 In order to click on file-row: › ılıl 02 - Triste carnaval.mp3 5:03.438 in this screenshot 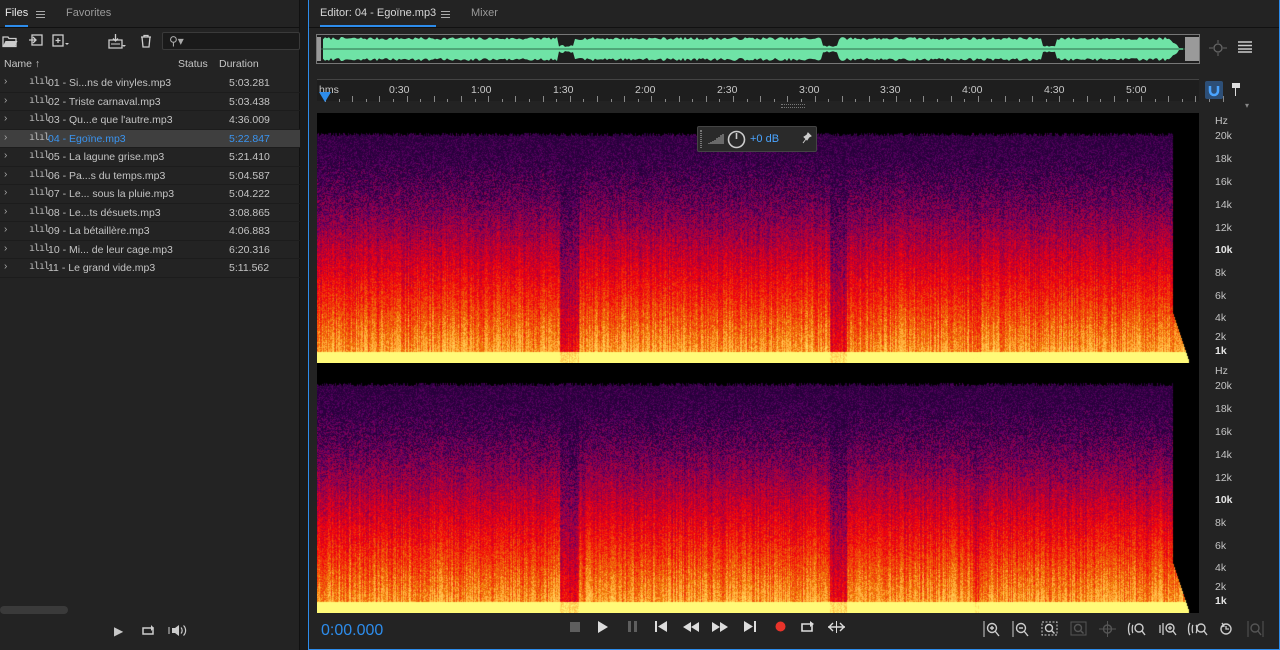, I will do `click(150, 102)`.